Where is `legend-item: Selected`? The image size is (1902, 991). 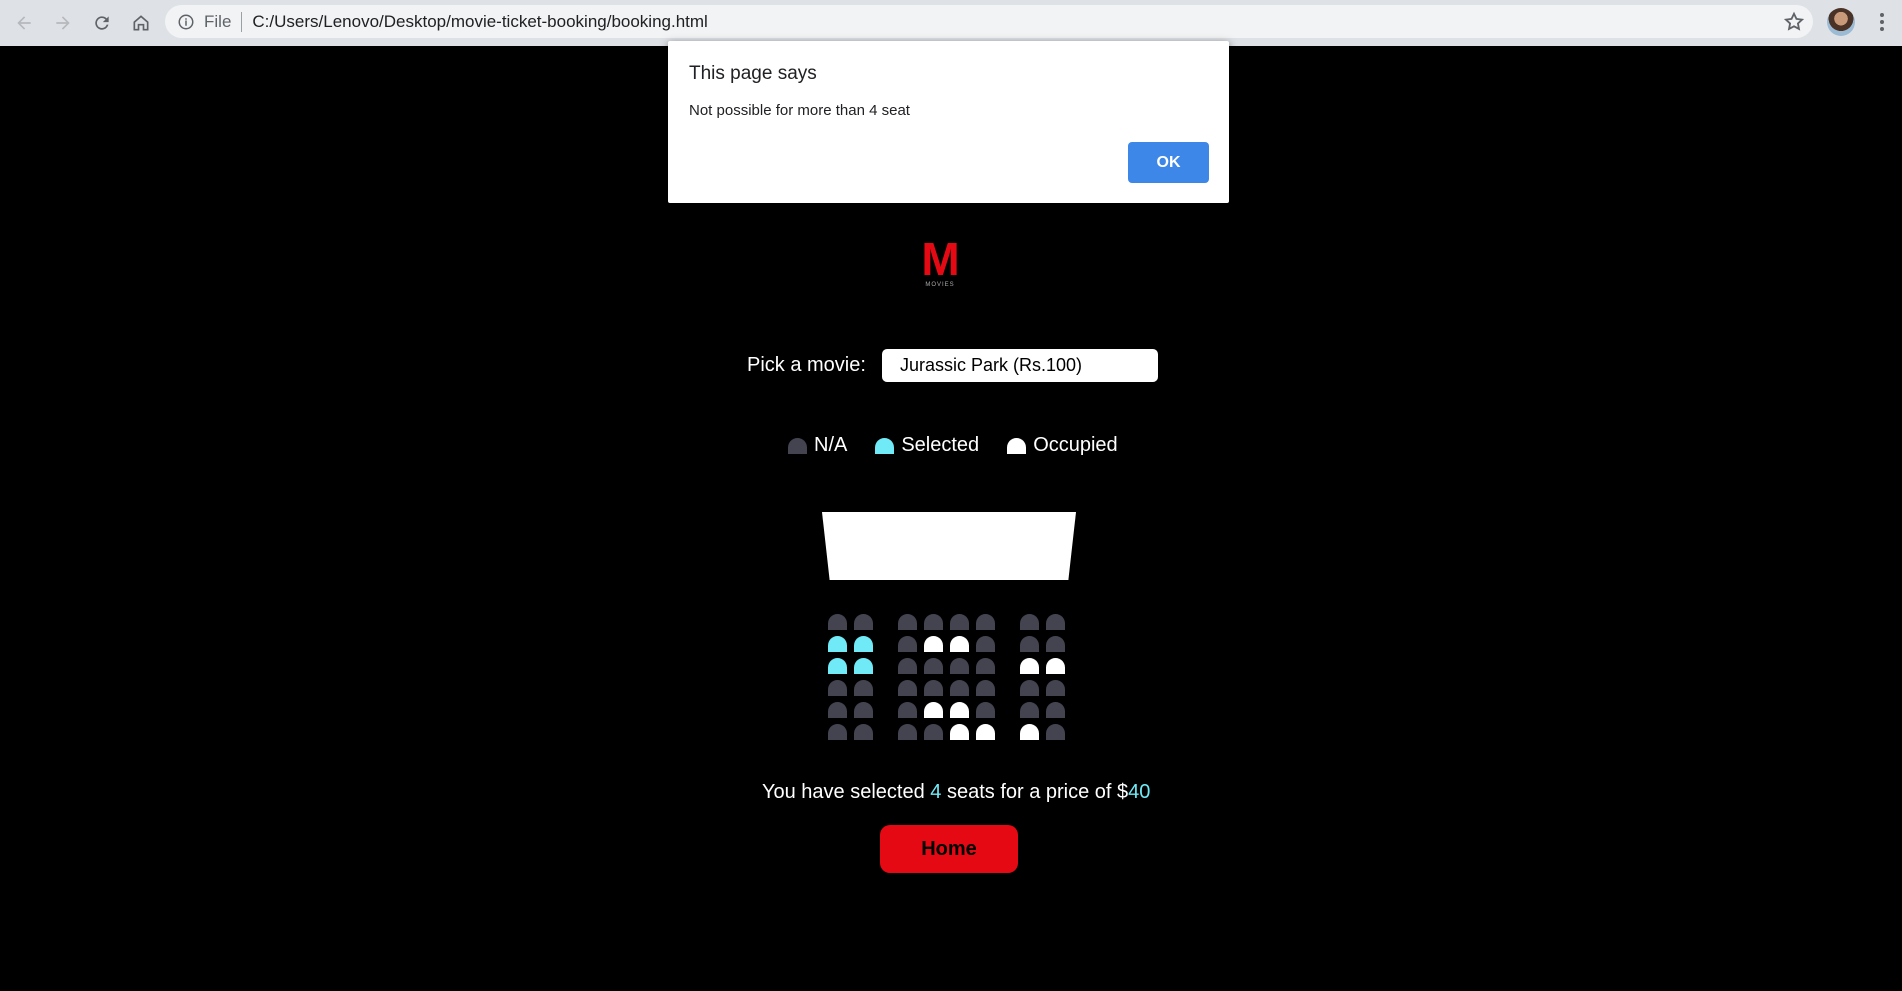 legend-item: Selected is located at coordinates (927, 445).